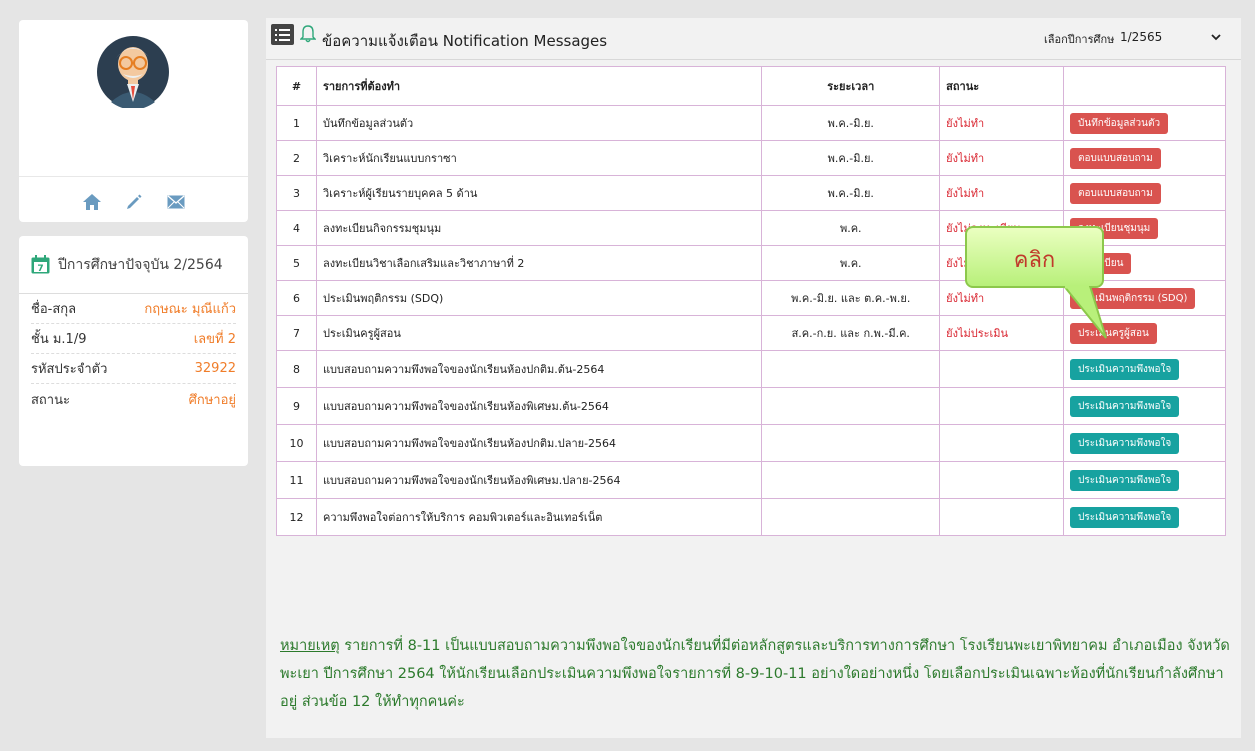 This screenshot has width=1255, height=751. What do you see at coordinates (539, 193) in the screenshot?
I see `row-task: วิเคราะห์ผู้เรียนรายบุคคล 5 ด้าน` at bounding box center [539, 193].